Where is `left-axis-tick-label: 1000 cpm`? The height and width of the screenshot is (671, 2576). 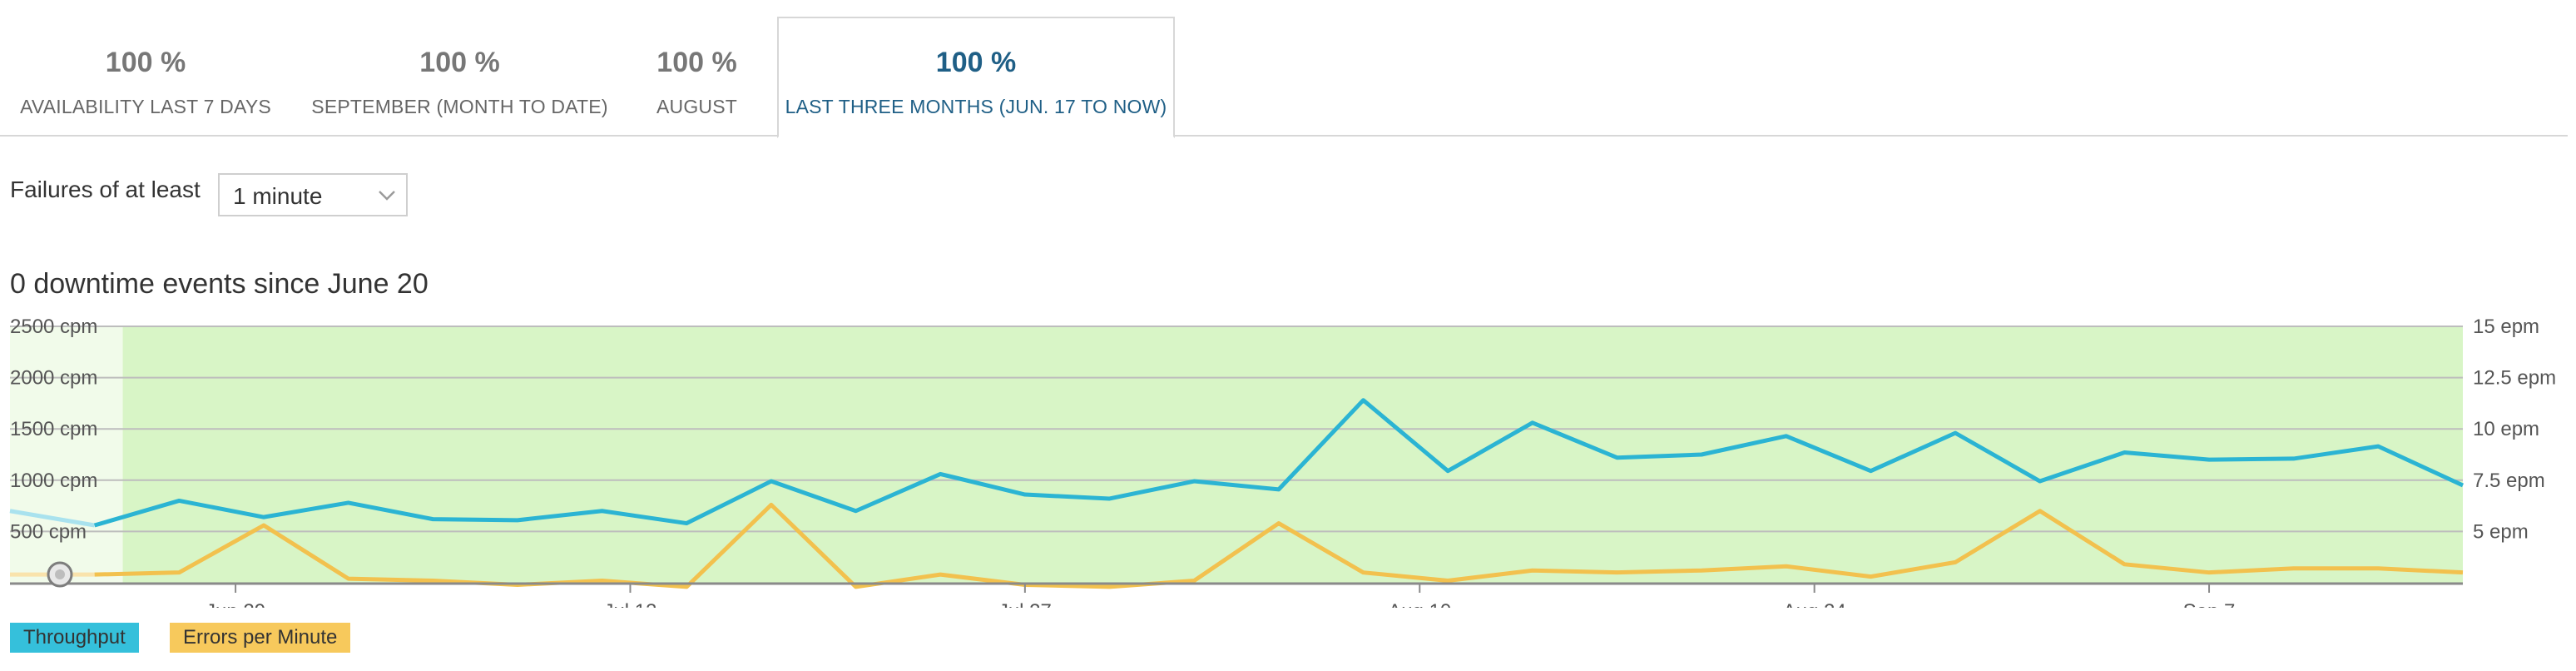 left-axis-tick-label: 1000 cpm is located at coordinates (53, 481).